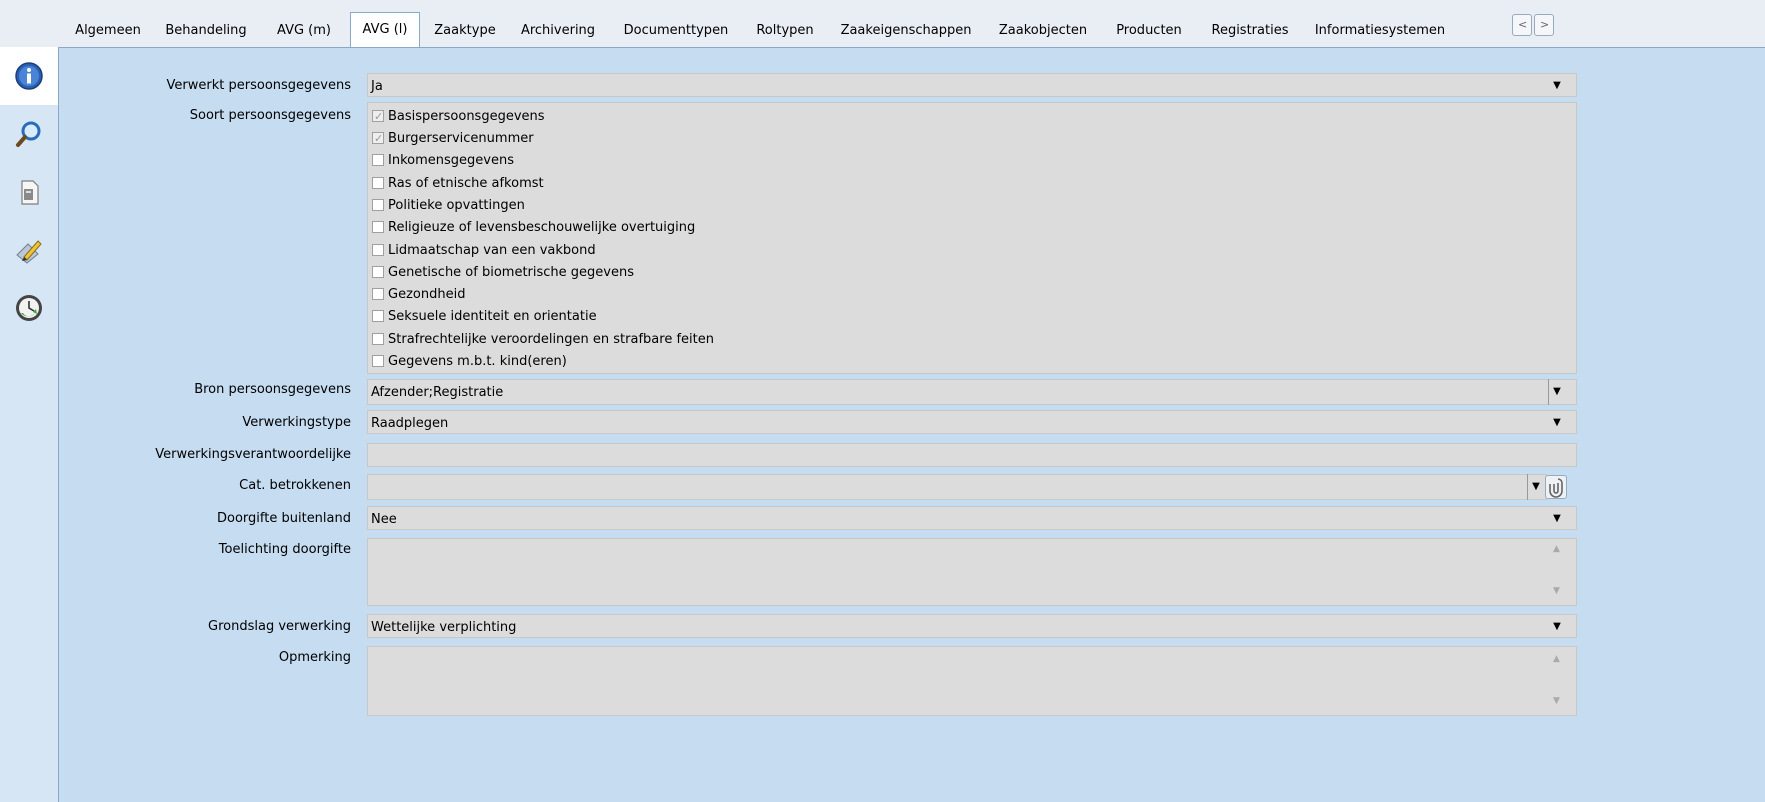 The width and height of the screenshot is (1765, 802). I want to click on verwerkt-dropdown-button: ▼, so click(1557, 86).